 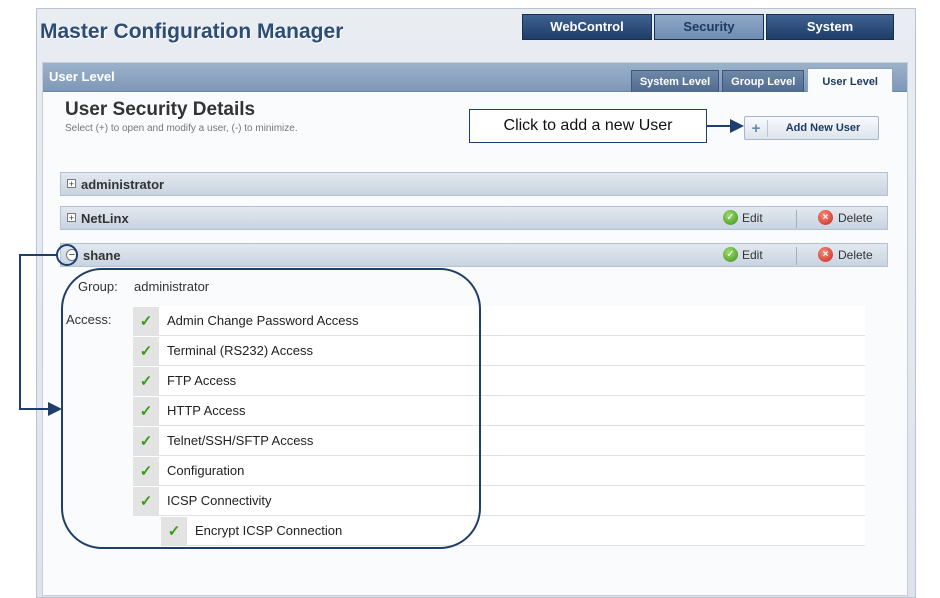 What do you see at coordinates (67, 255) in the screenshot?
I see `highlight-circle` at bounding box center [67, 255].